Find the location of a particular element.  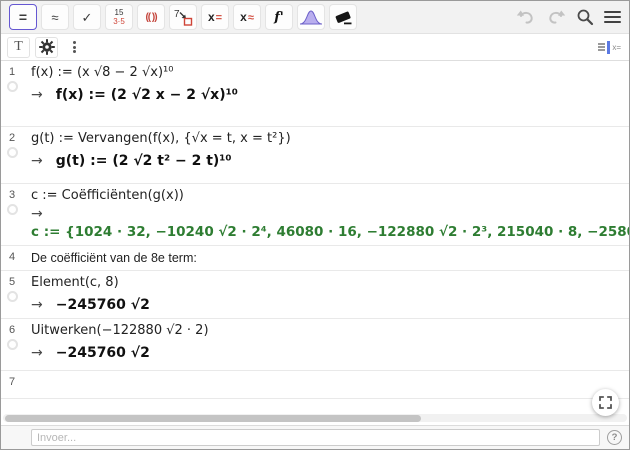

question-icon: ? is located at coordinates (614, 437).